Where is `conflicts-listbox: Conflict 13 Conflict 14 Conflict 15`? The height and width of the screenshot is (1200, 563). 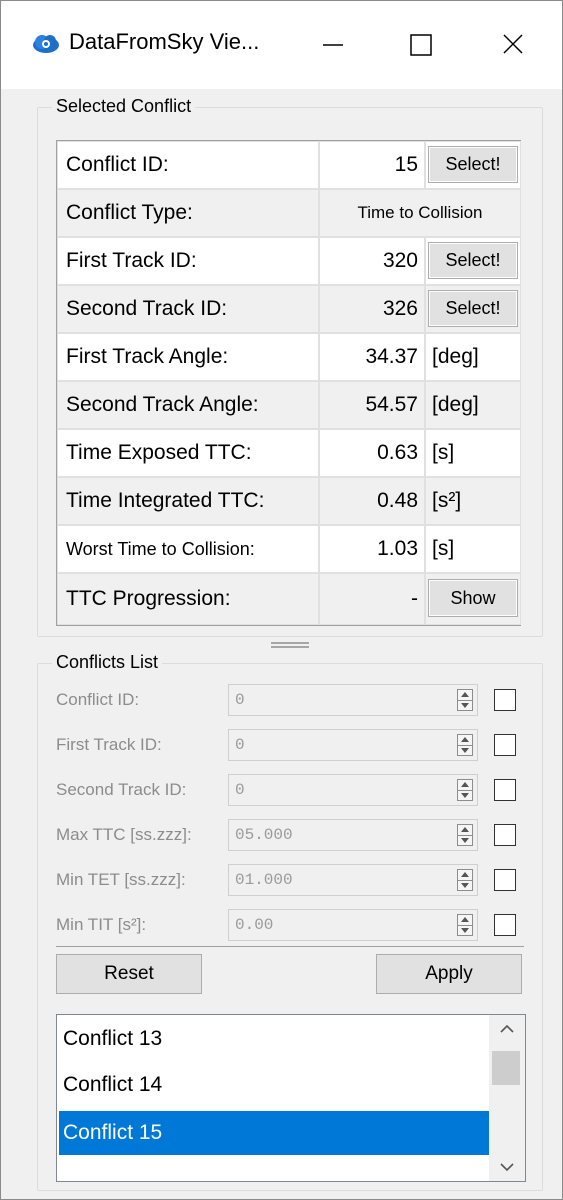
conflicts-listbox: Conflict 13 Conflict 14 Conflict 15 is located at coordinates (291, 1098).